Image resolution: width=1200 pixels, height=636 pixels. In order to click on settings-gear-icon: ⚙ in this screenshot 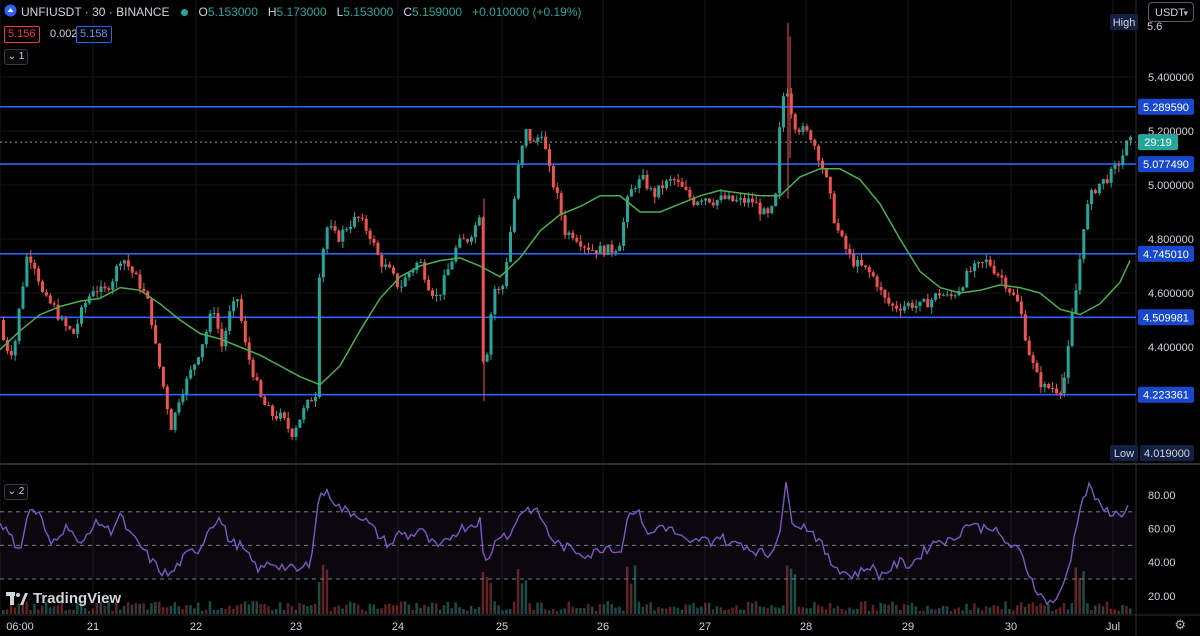, I will do `click(1180, 625)`.